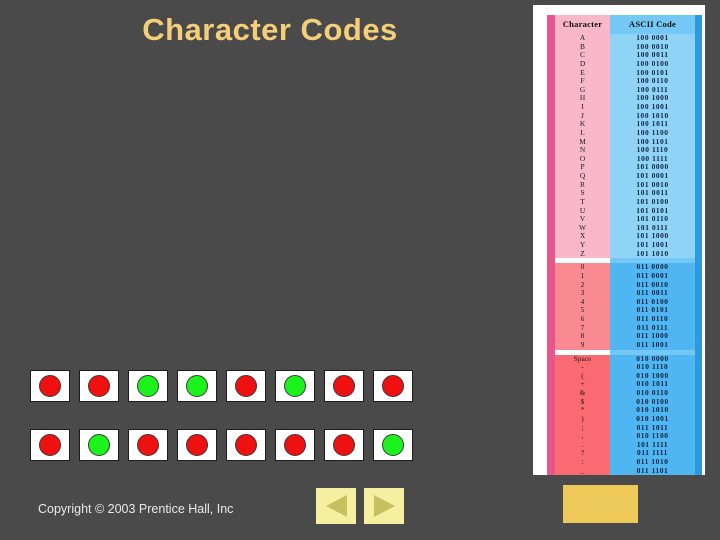 The image size is (720, 540). I want to click on ascii-table-header-row: Character ASCII Code, so click(624, 24).